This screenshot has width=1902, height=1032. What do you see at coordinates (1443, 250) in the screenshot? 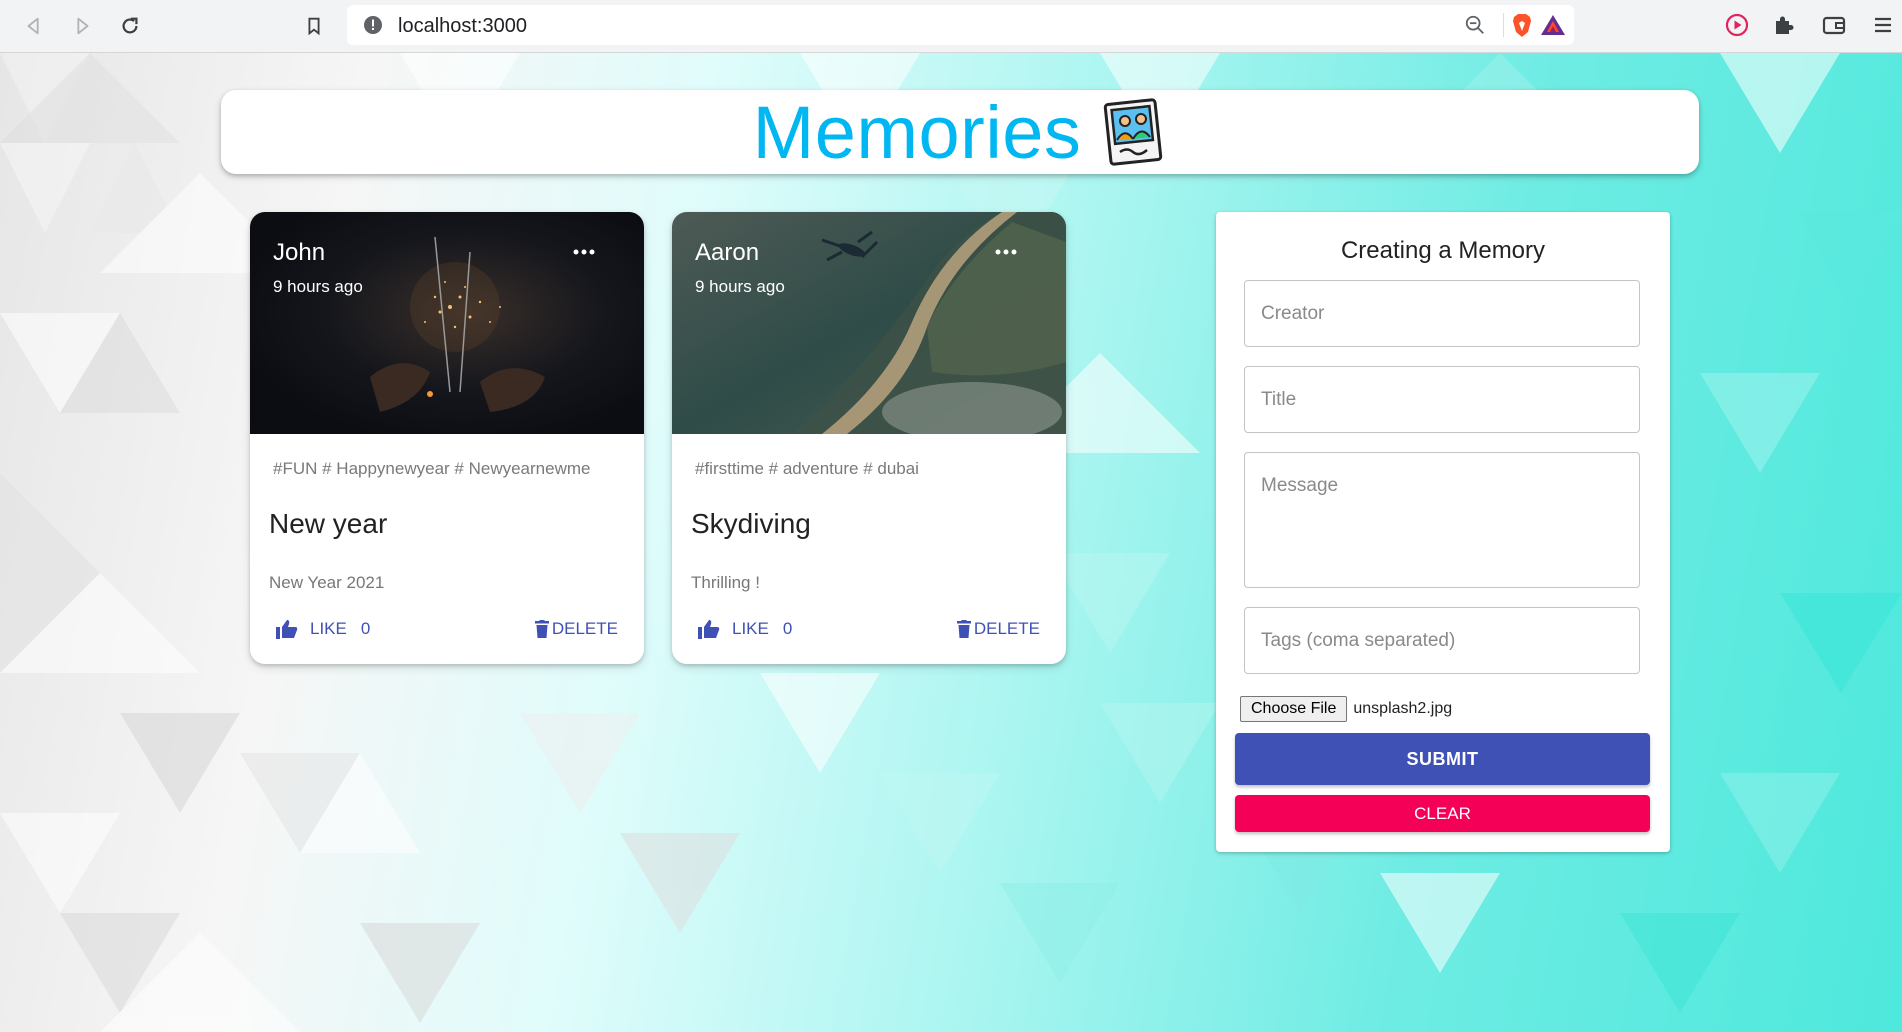
I see `form-title: Creating a Memory` at bounding box center [1443, 250].